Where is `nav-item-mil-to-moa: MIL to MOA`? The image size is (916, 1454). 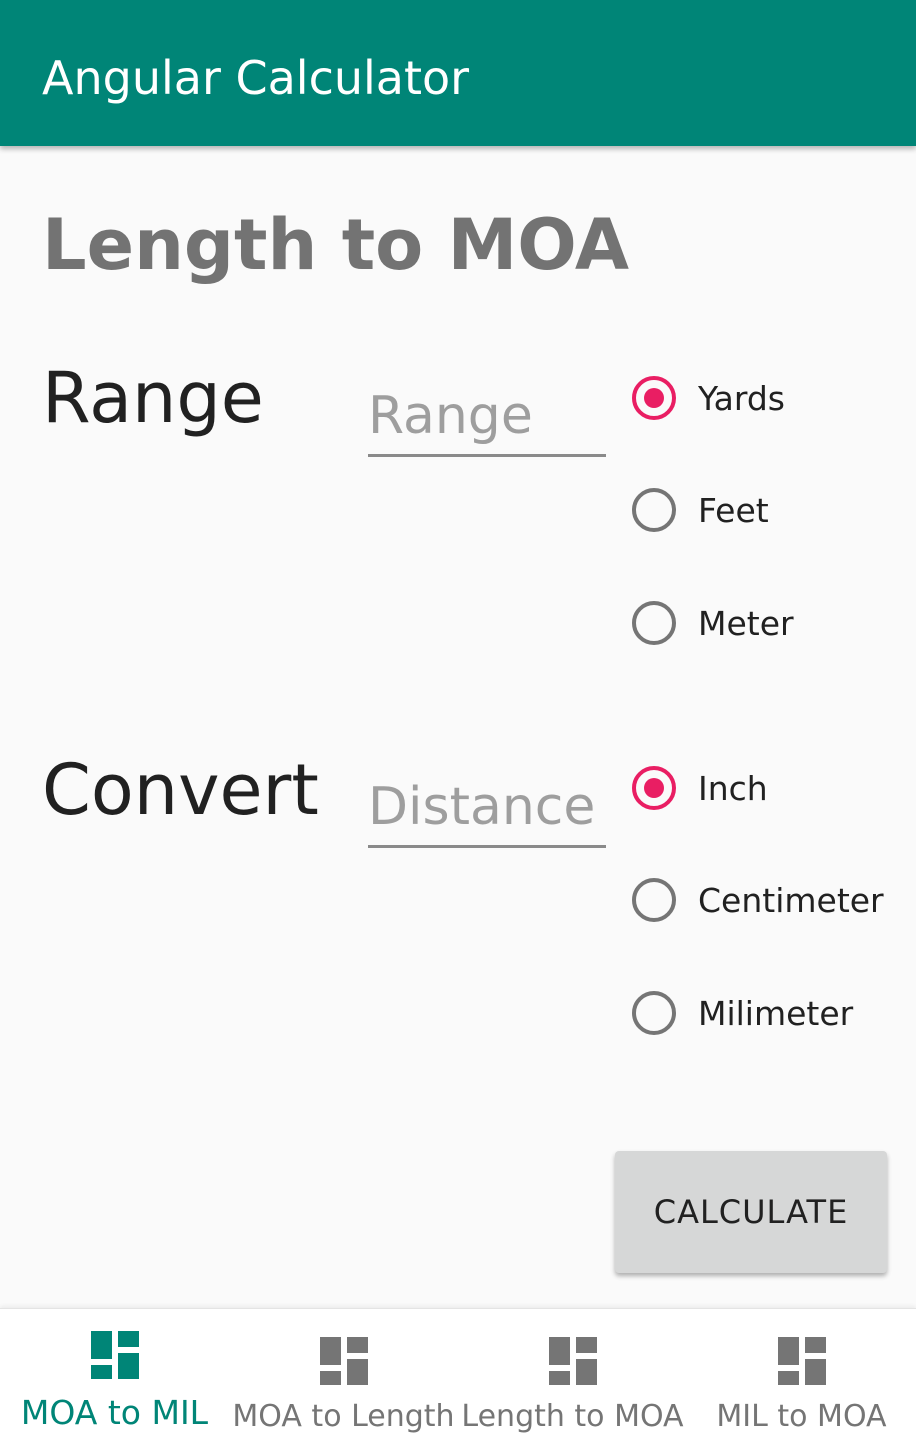
nav-item-mil-to-moa: MIL to MOA is located at coordinates (801, 1381).